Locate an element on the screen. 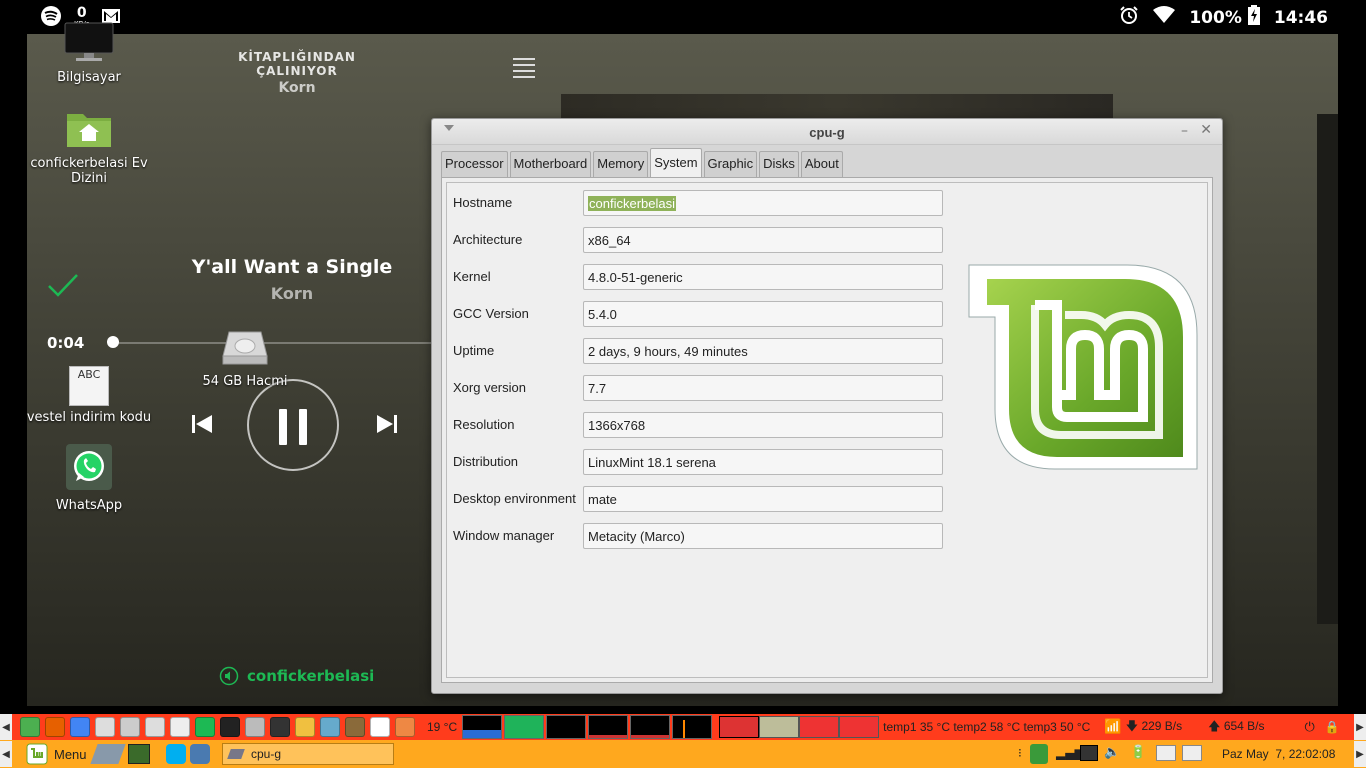 This screenshot has height=768, width=1366. desktop-icon-whatsapp: WhatsApp is located at coordinates (89, 478).